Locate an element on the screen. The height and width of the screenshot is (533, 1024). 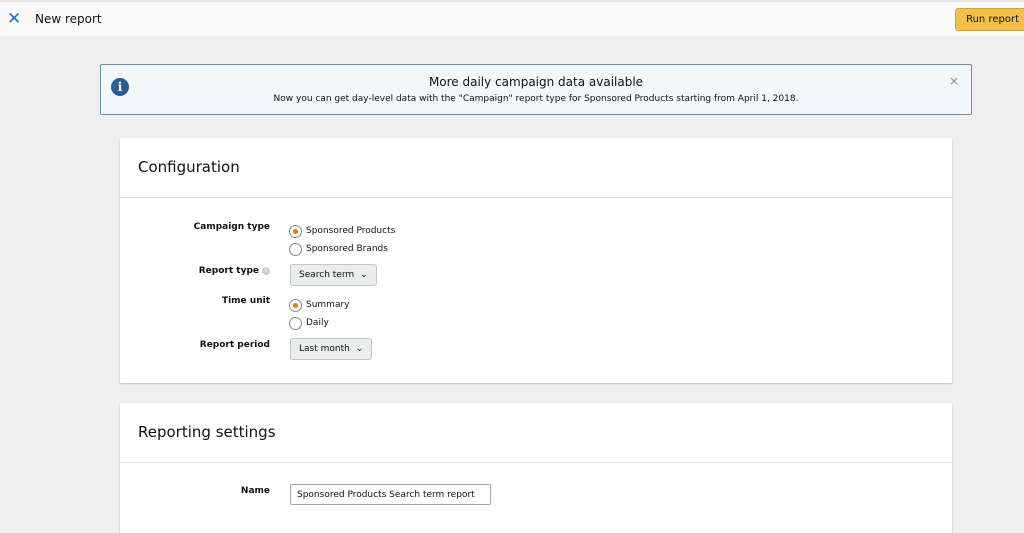
radio-label: Daily is located at coordinates (317, 323).